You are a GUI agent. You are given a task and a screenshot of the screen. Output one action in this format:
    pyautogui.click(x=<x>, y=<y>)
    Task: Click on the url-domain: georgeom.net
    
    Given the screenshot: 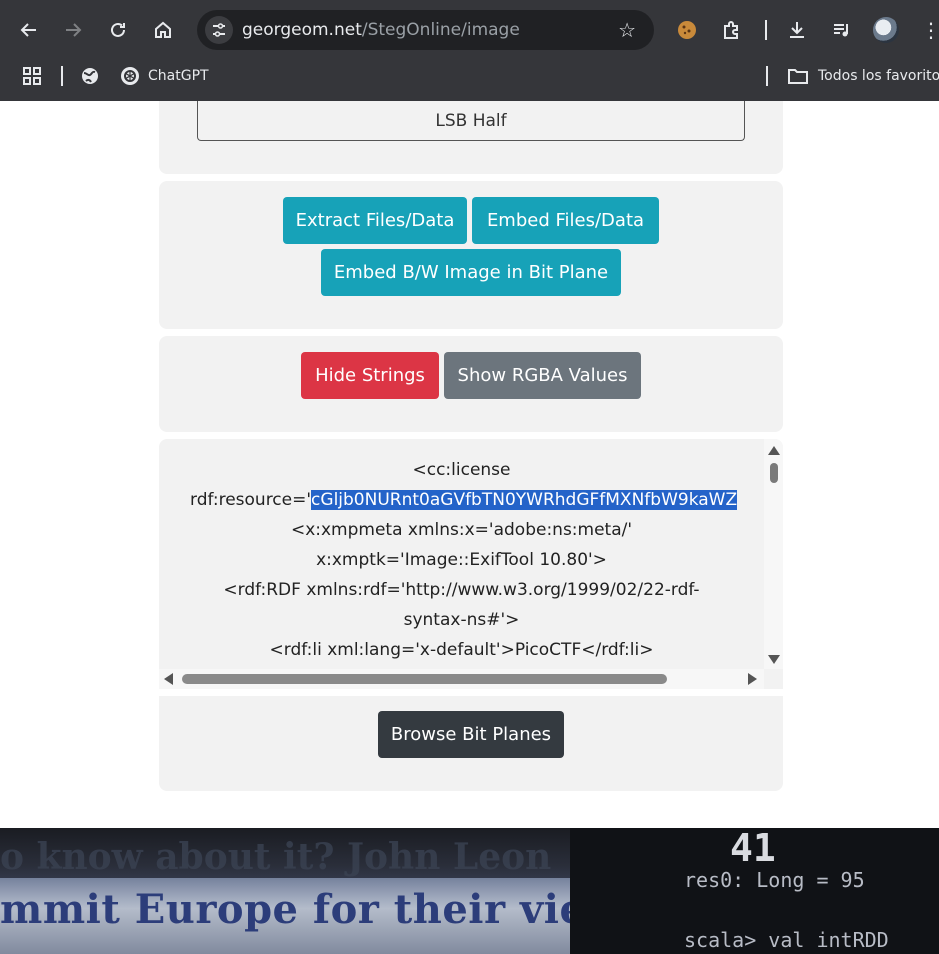 What is the action you would take?
    pyautogui.click(x=302, y=30)
    